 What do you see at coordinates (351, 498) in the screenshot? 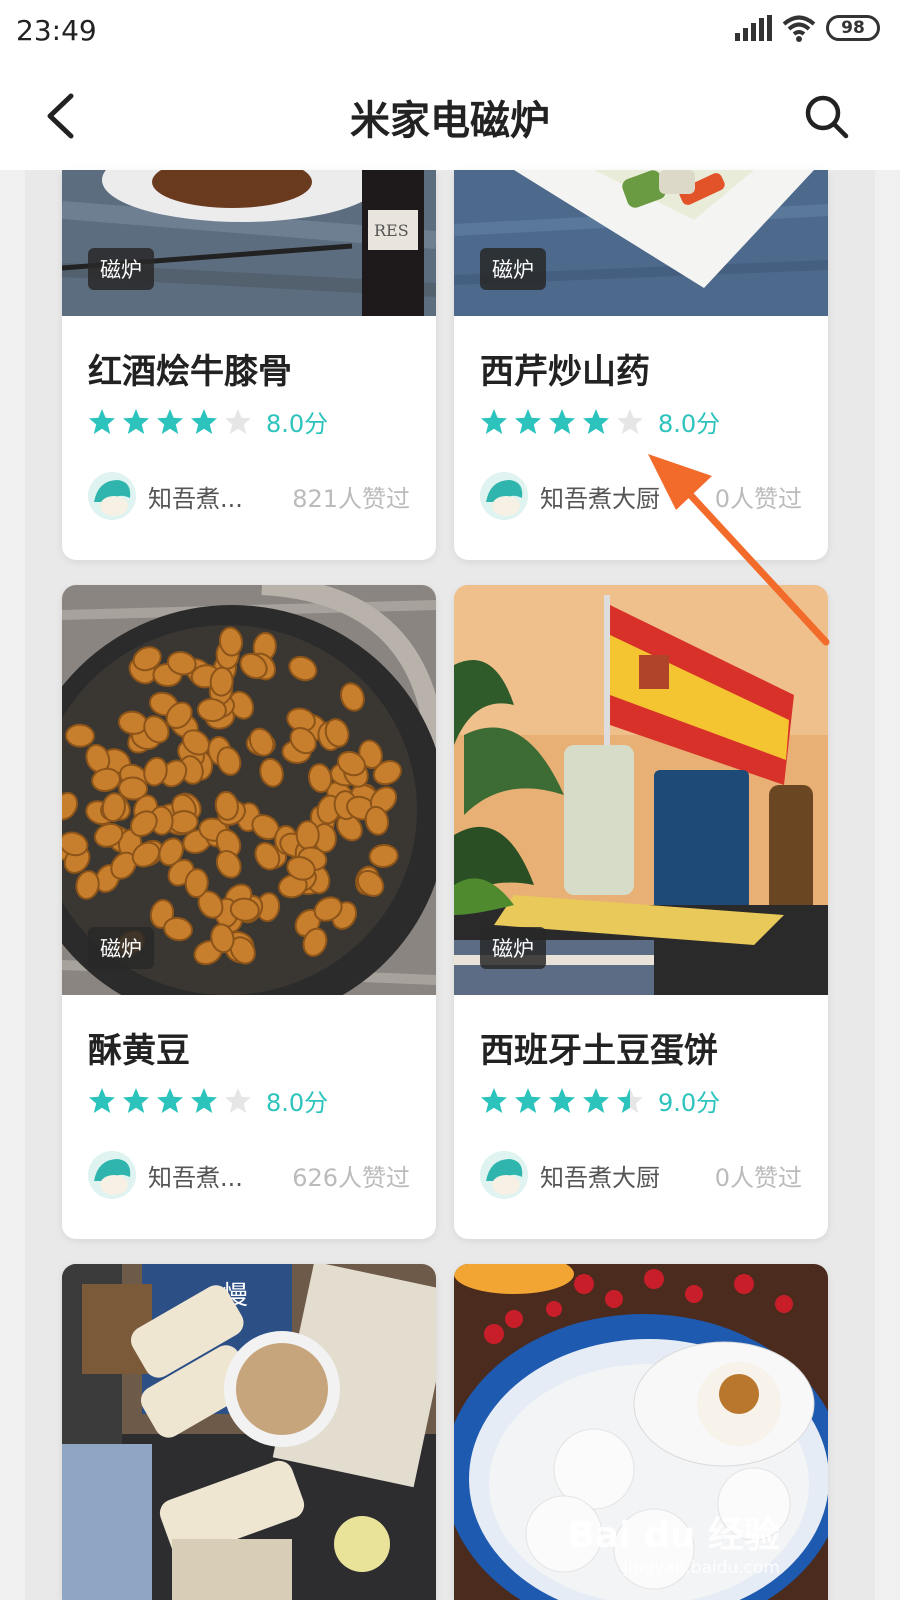
I see `like-count: 821人赞过` at bounding box center [351, 498].